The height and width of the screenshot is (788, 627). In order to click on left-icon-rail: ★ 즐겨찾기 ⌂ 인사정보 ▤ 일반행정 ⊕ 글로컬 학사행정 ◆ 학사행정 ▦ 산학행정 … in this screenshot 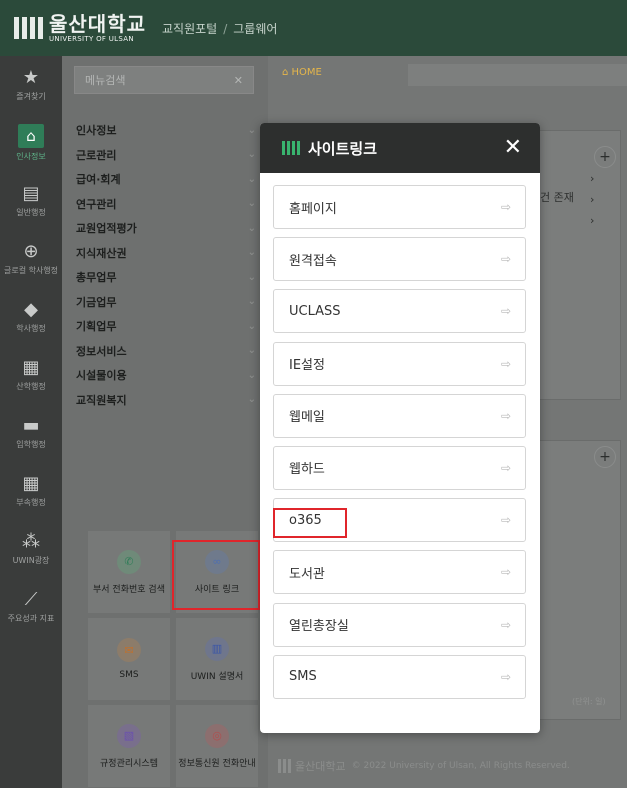, I will do `click(31, 422)`.